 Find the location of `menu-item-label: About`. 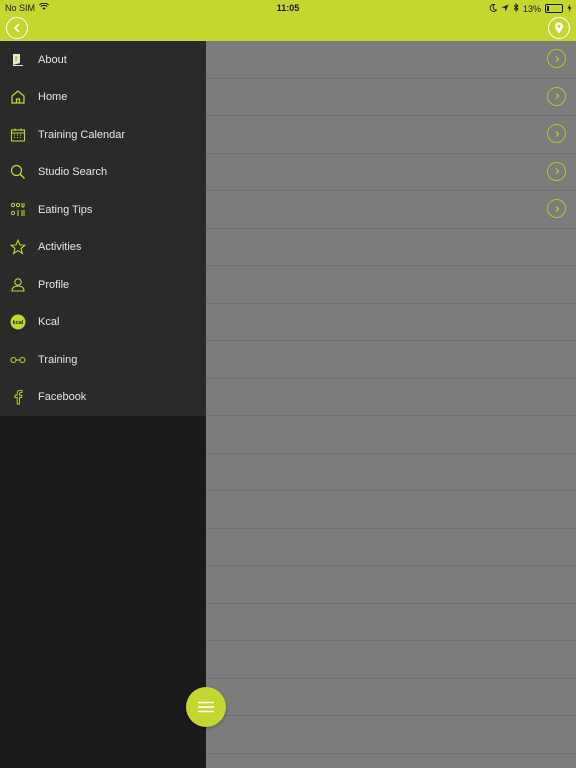

menu-item-label: About is located at coordinates (52, 59).